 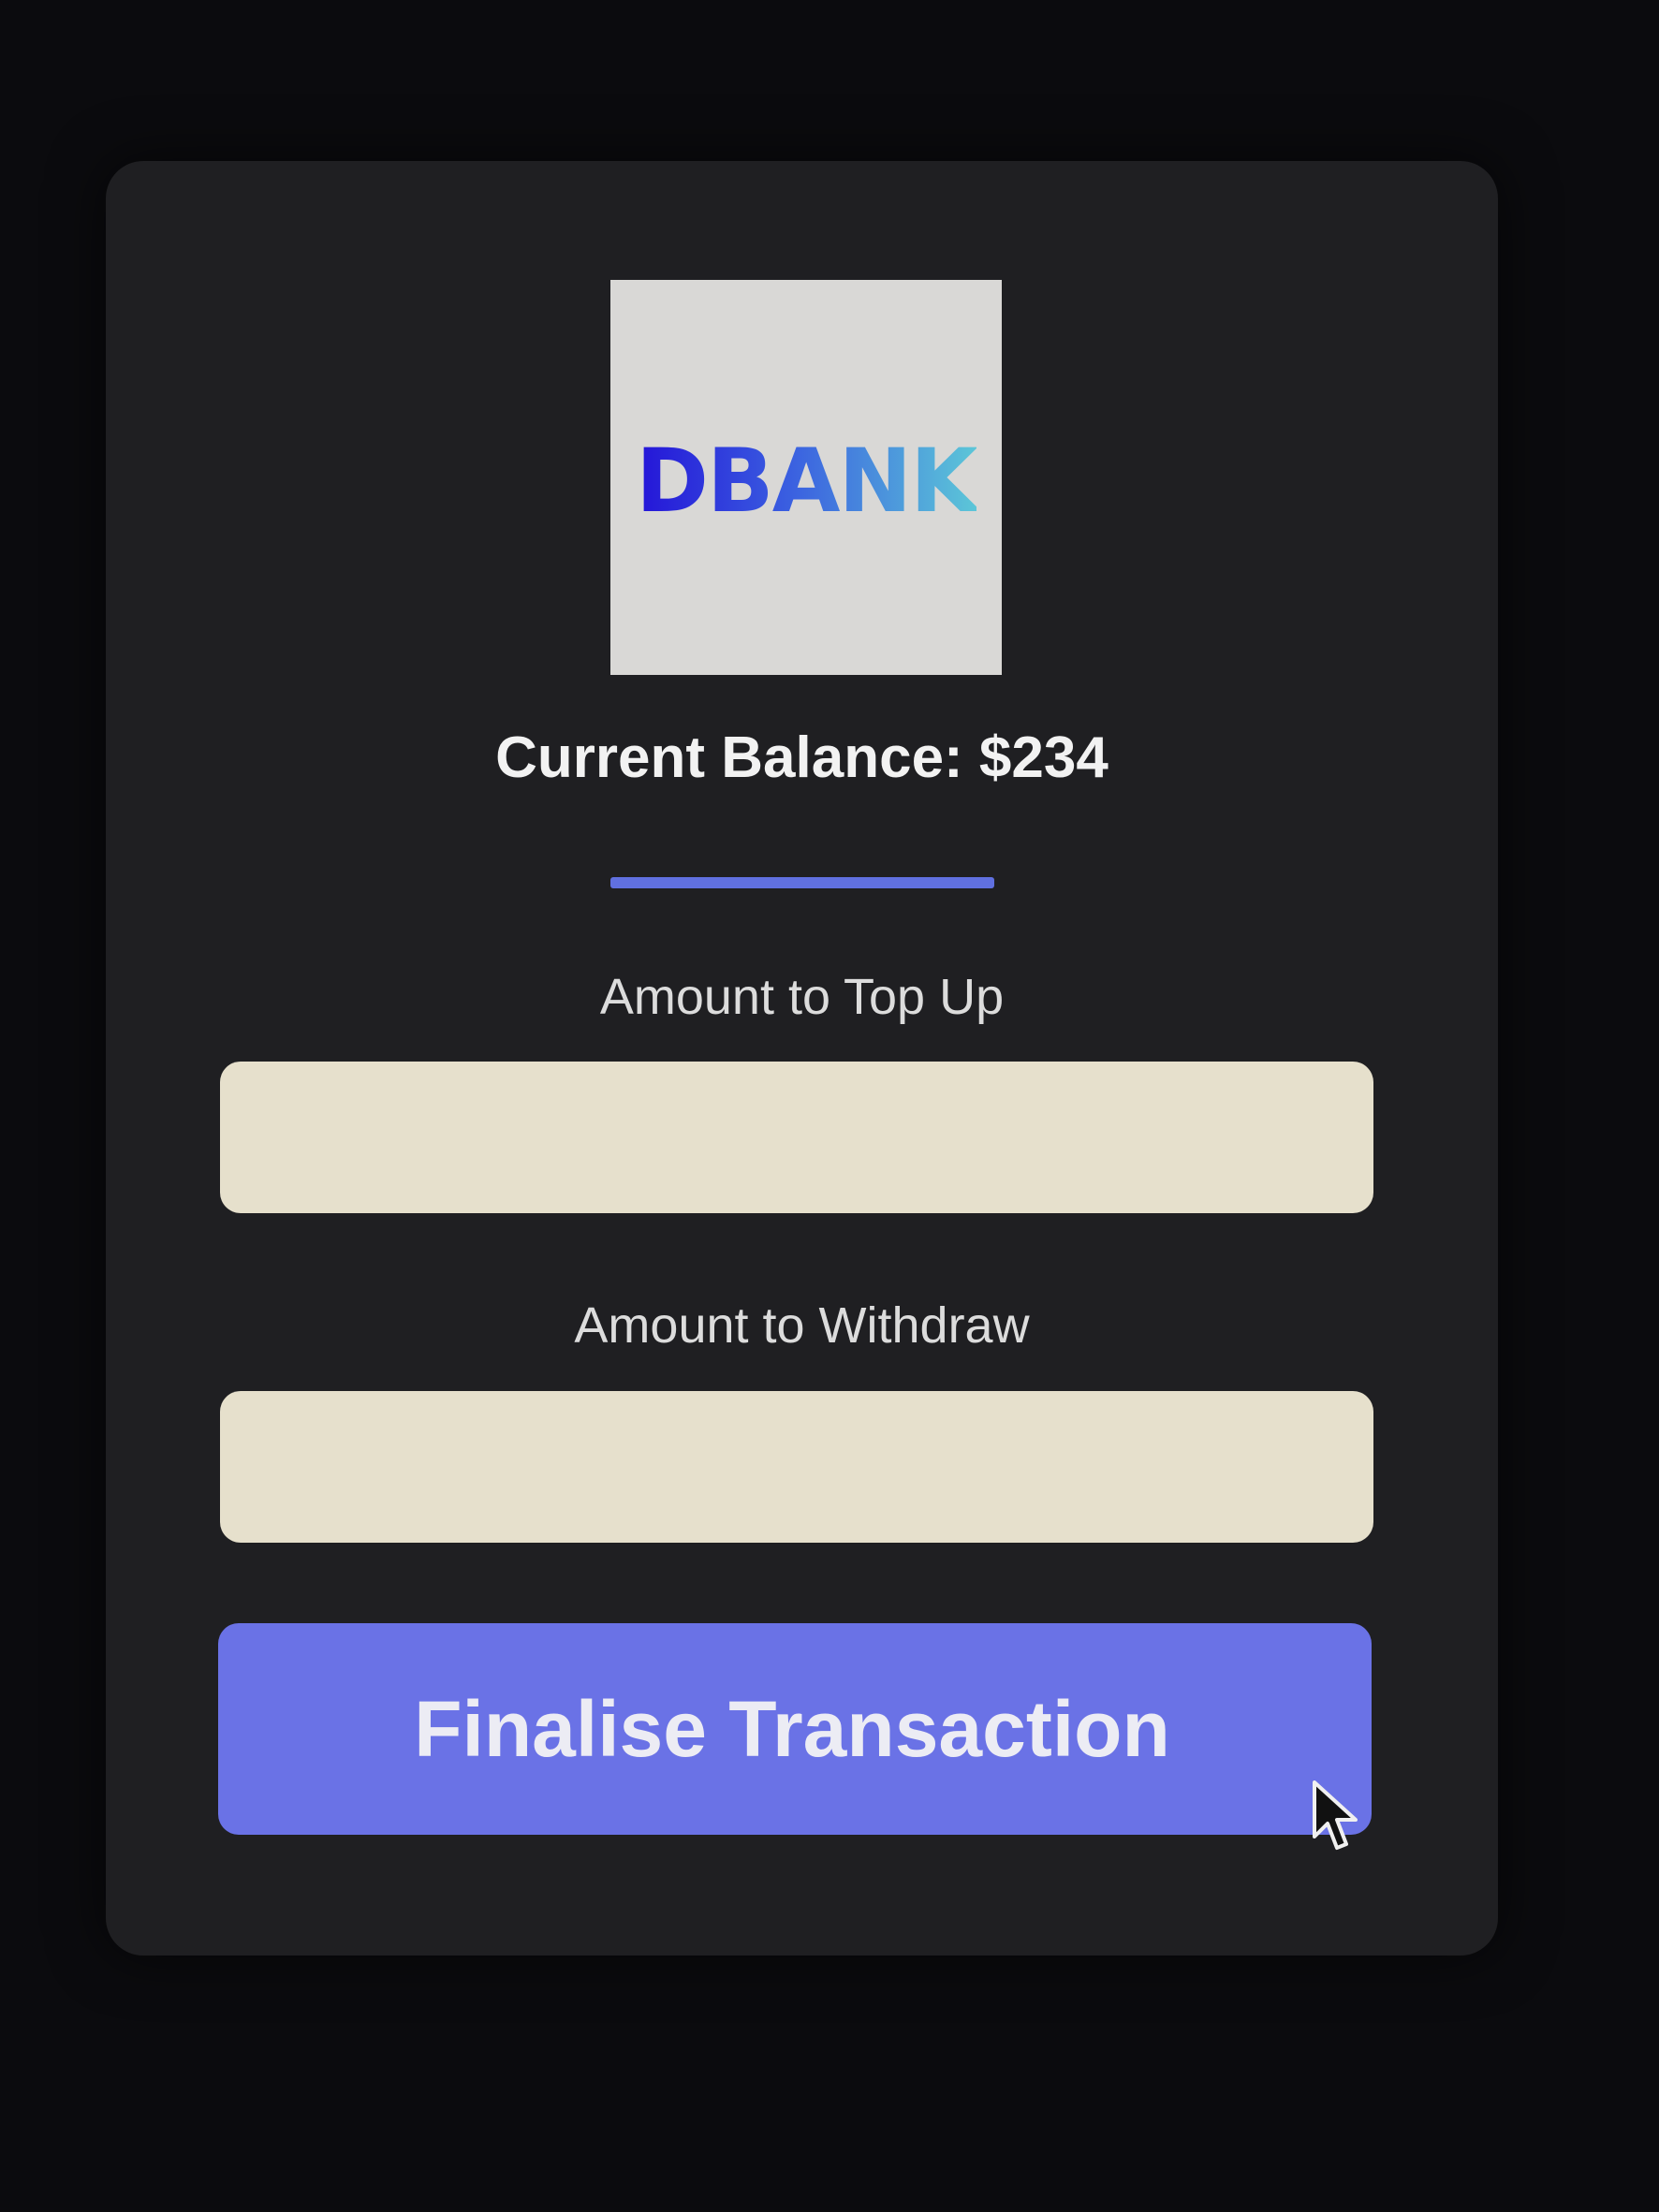 I want to click on finalise-transaction-button: Finalise Transaction, so click(x=795, y=1729).